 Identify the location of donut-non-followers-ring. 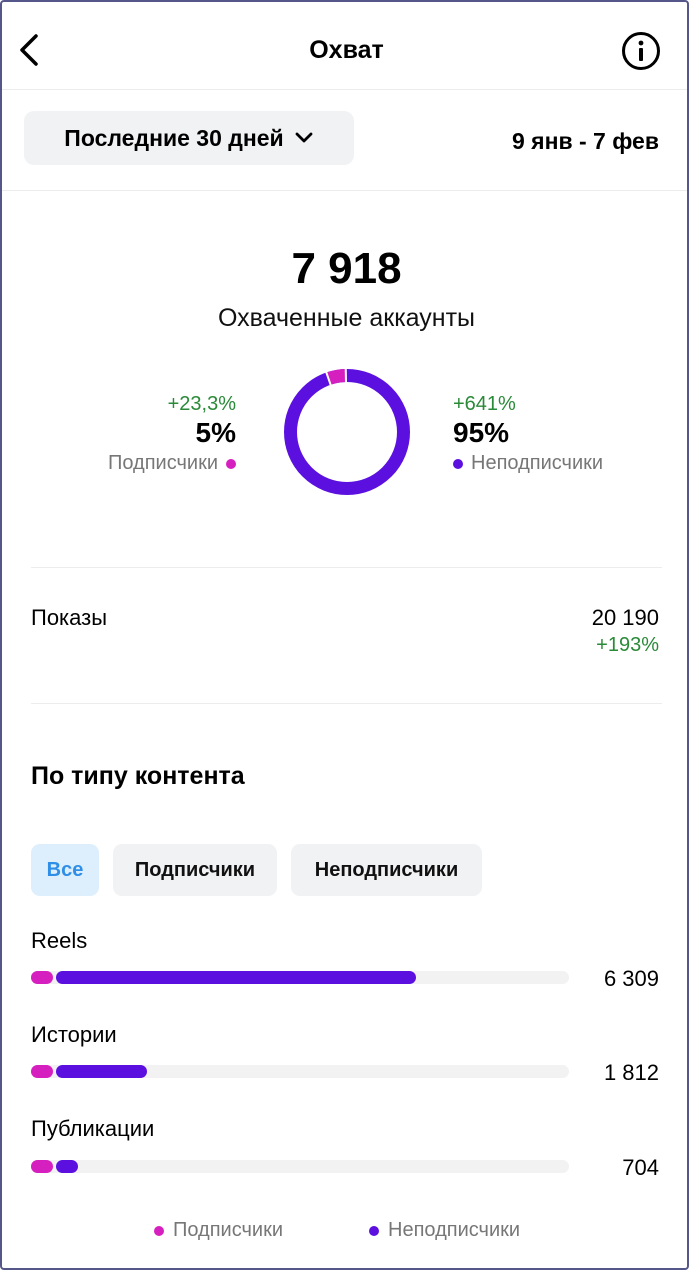
(347, 432).